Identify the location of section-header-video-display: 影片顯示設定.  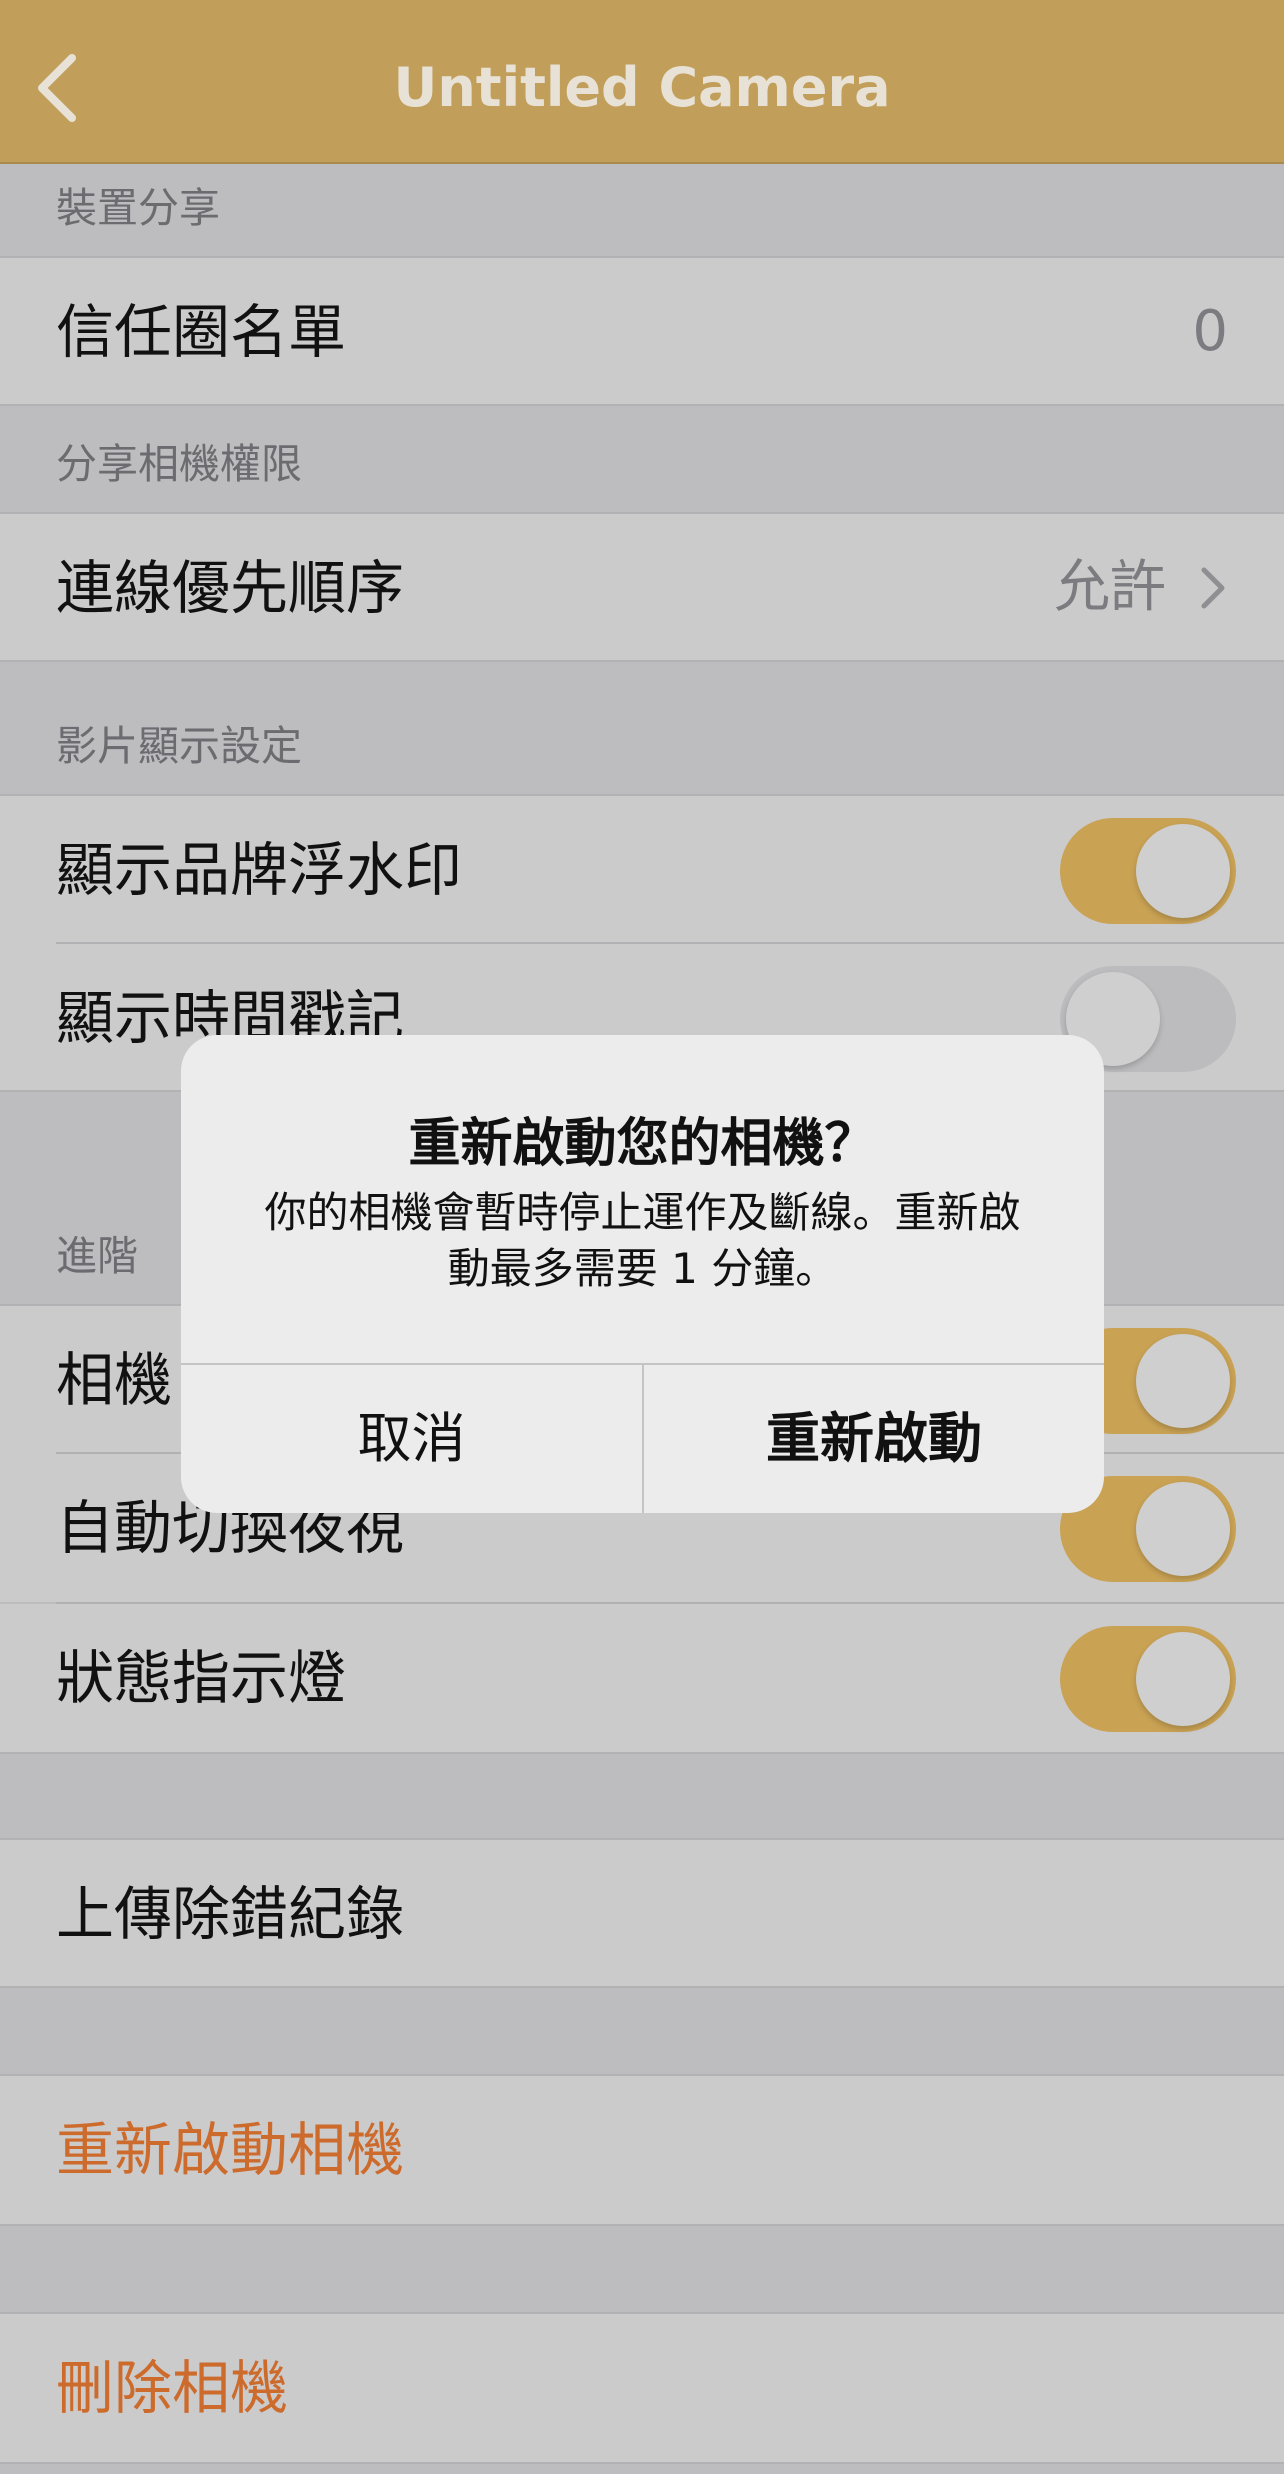
(642, 728).